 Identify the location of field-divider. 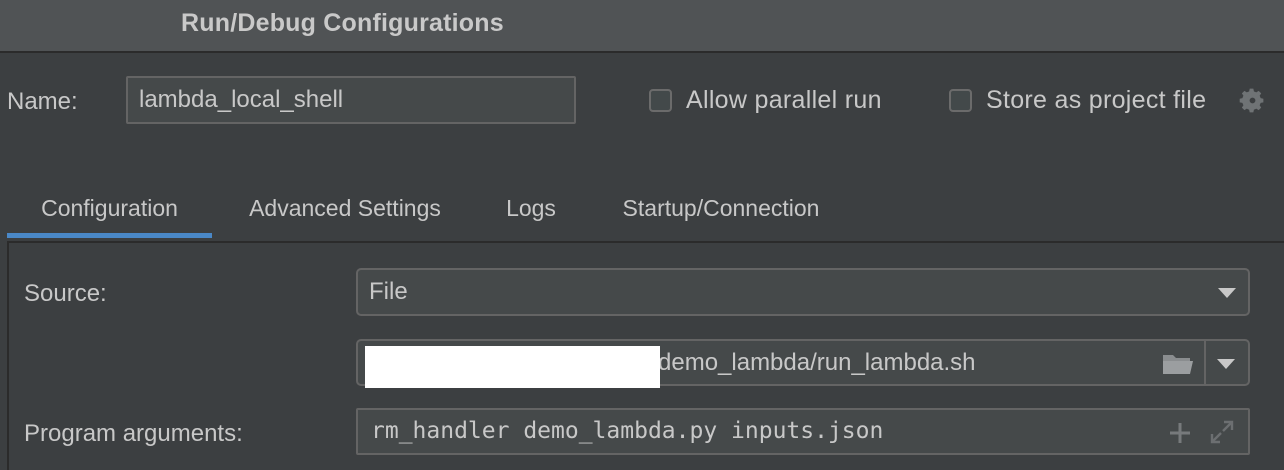
(1205, 362).